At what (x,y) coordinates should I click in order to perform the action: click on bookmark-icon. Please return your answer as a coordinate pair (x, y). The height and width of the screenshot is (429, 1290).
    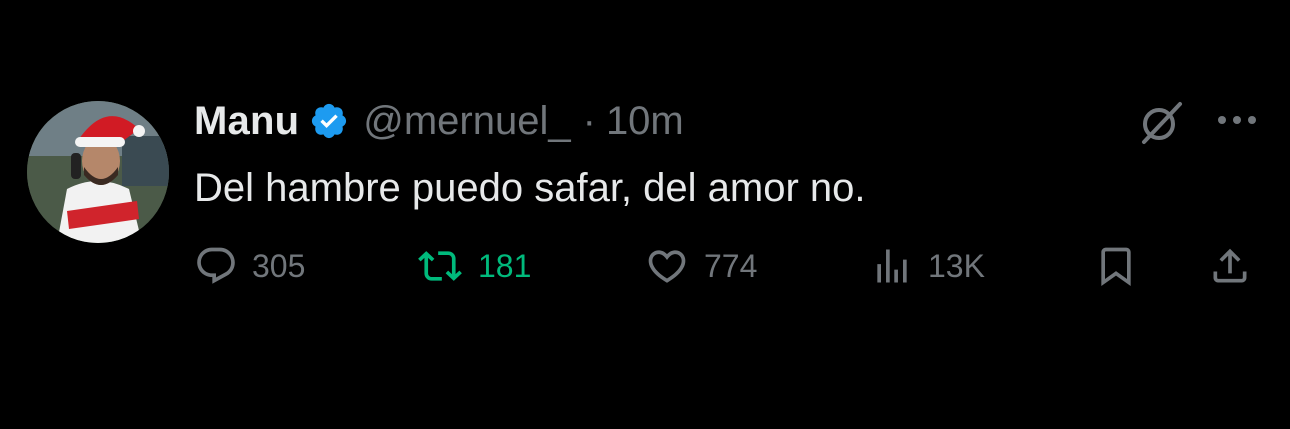
    Looking at the image, I should click on (1116, 267).